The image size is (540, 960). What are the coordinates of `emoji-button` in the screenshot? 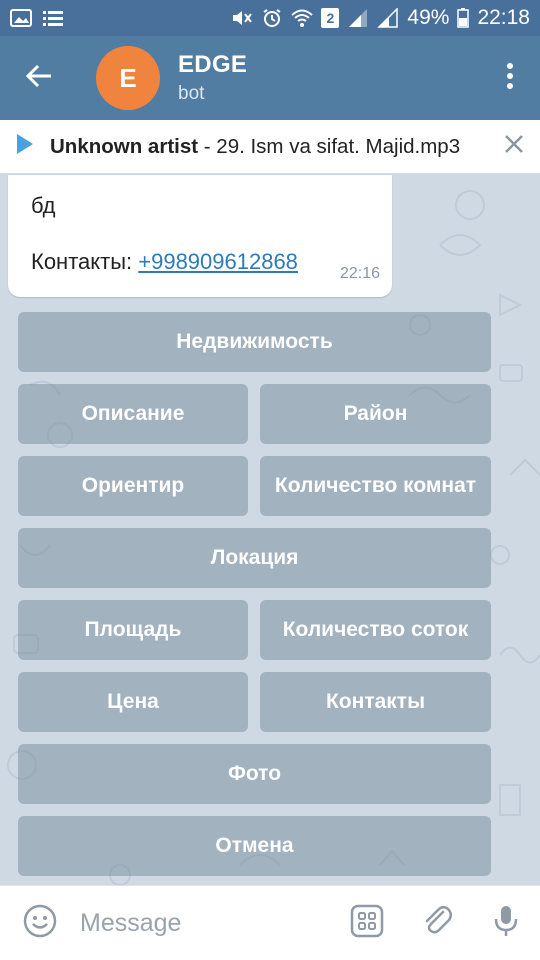 It's located at (40, 923).